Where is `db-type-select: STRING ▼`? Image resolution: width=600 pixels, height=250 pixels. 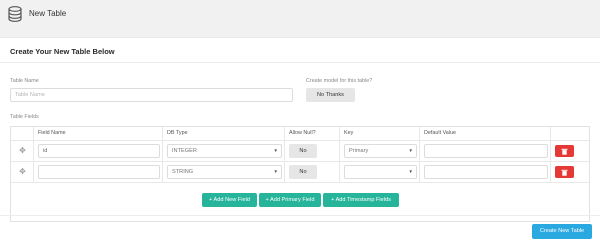
db-type-select: STRING ▼ is located at coordinates (224, 172).